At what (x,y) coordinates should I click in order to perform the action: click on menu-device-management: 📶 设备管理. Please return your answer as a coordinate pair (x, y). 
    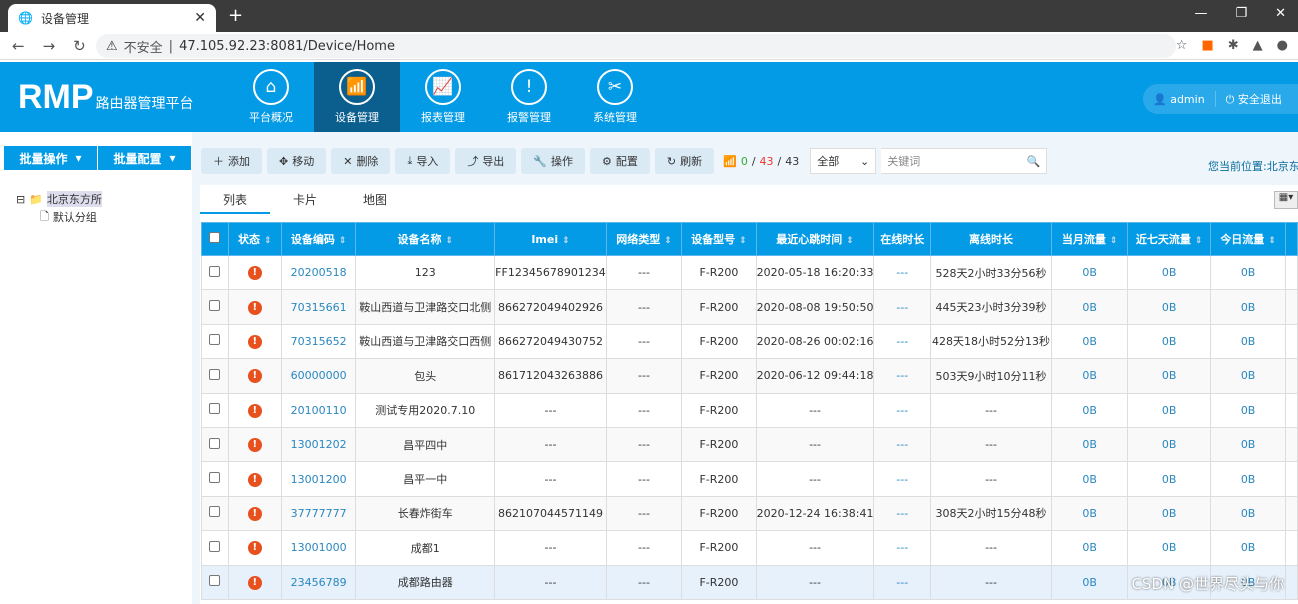
    Looking at the image, I should click on (357, 97).